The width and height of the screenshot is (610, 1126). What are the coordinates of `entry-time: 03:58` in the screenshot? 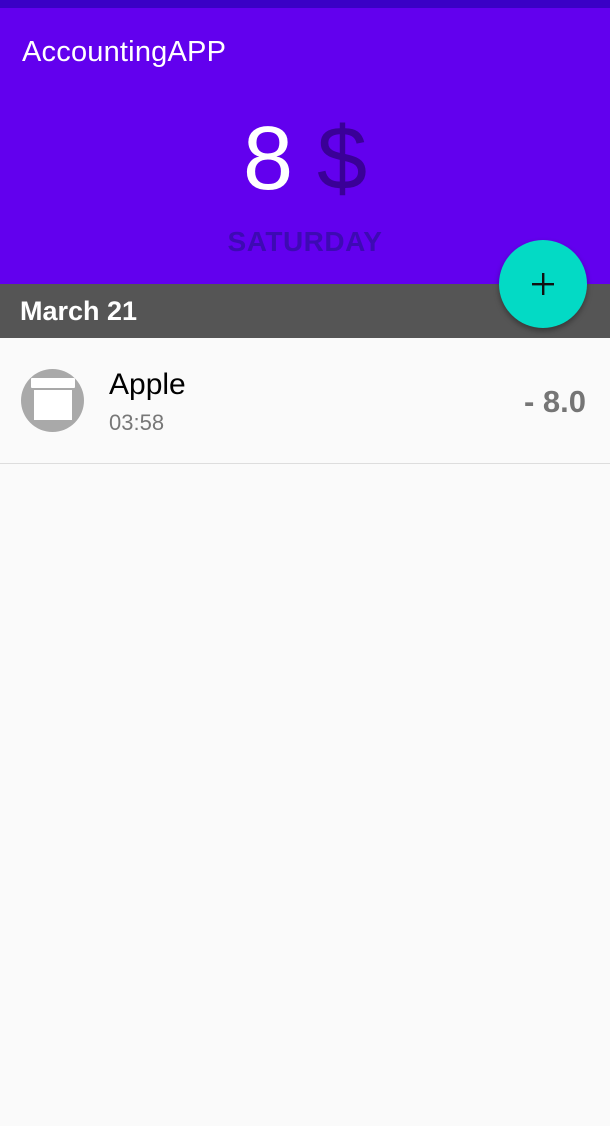 It's located at (137, 422).